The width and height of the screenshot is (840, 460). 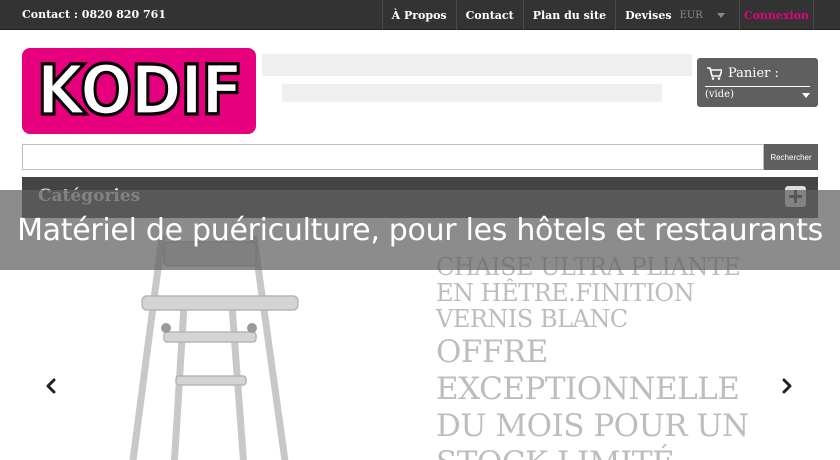 What do you see at coordinates (753, 73) in the screenshot?
I see `cart-label-text: Panier :` at bounding box center [753, 73].